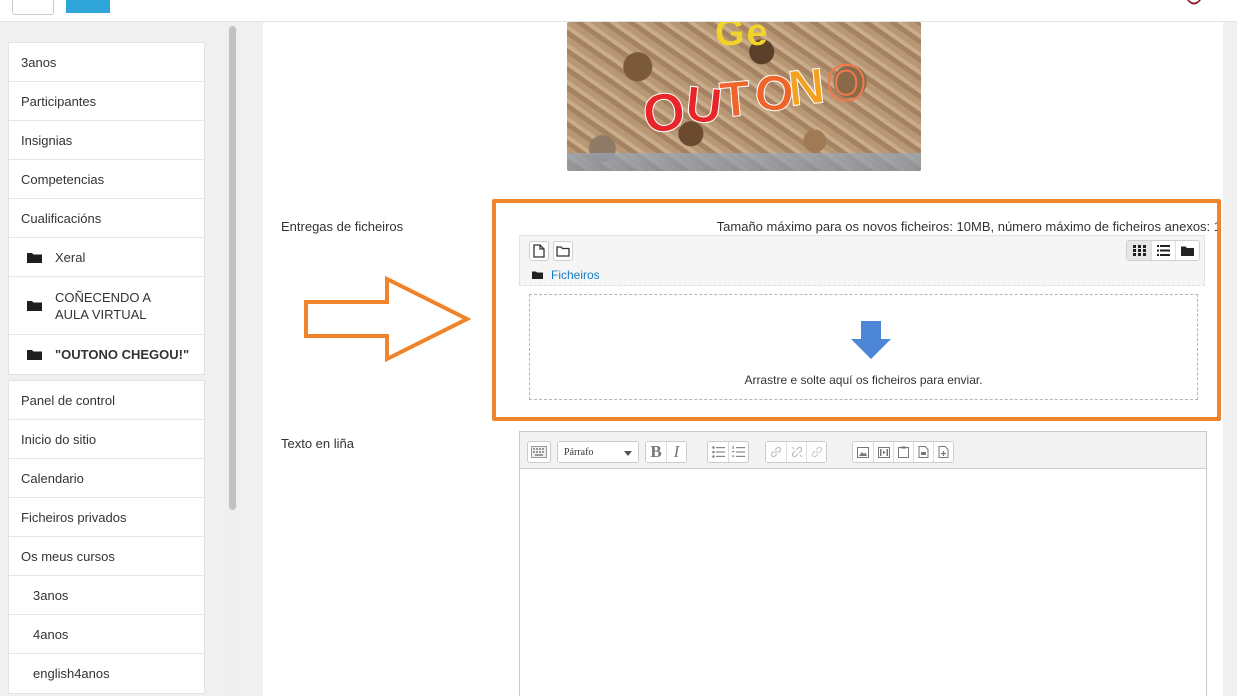 The width and height of the screenshot is (1237, 696). I want to click on link-icon, so click(816, 452).